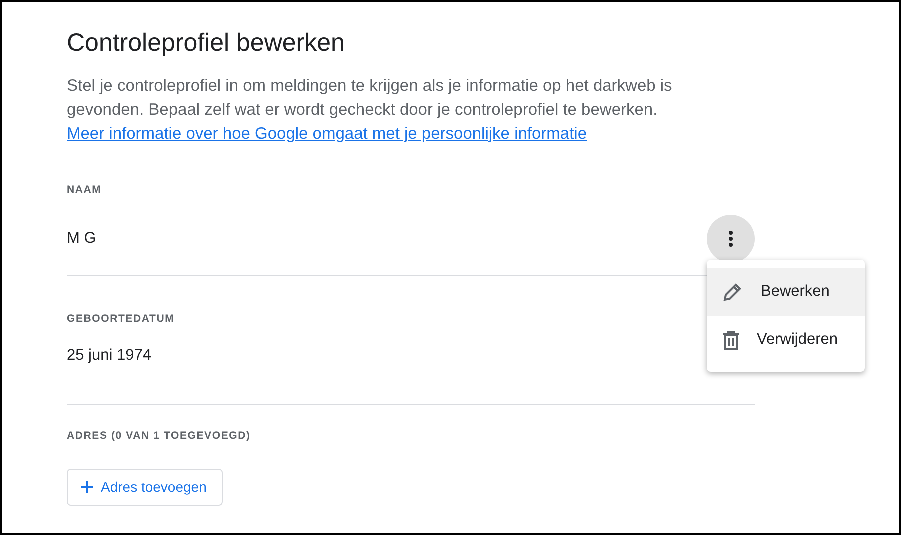  What do you see at coordinates (87, 487) in the screenshot?
I see `plus-icon` at bounding box center [87, 487].